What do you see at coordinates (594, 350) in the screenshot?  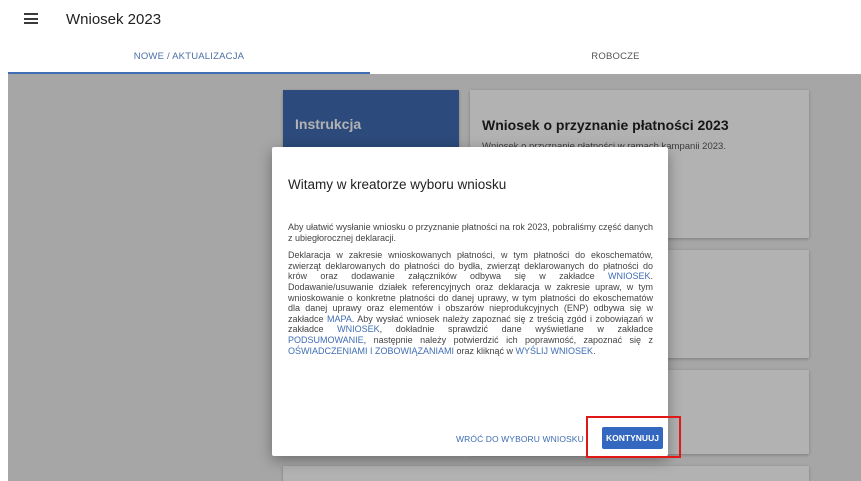 I see `dialog-text: .` at bounding box center [594, 350].